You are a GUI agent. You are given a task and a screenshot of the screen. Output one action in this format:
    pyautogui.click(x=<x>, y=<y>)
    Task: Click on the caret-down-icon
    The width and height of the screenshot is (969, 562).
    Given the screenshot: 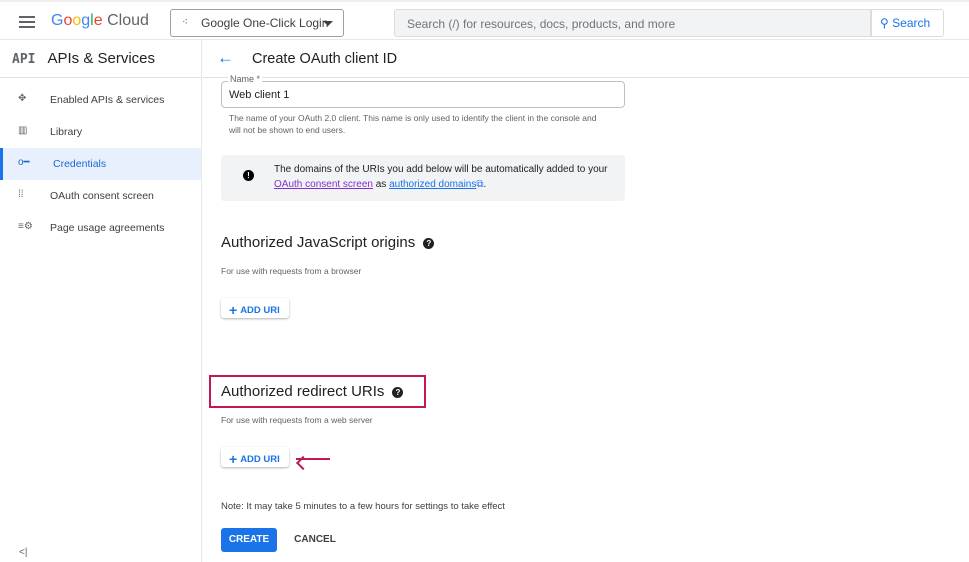 What is the action you would take?
    pyautogui.click(x=328, y=26)
    